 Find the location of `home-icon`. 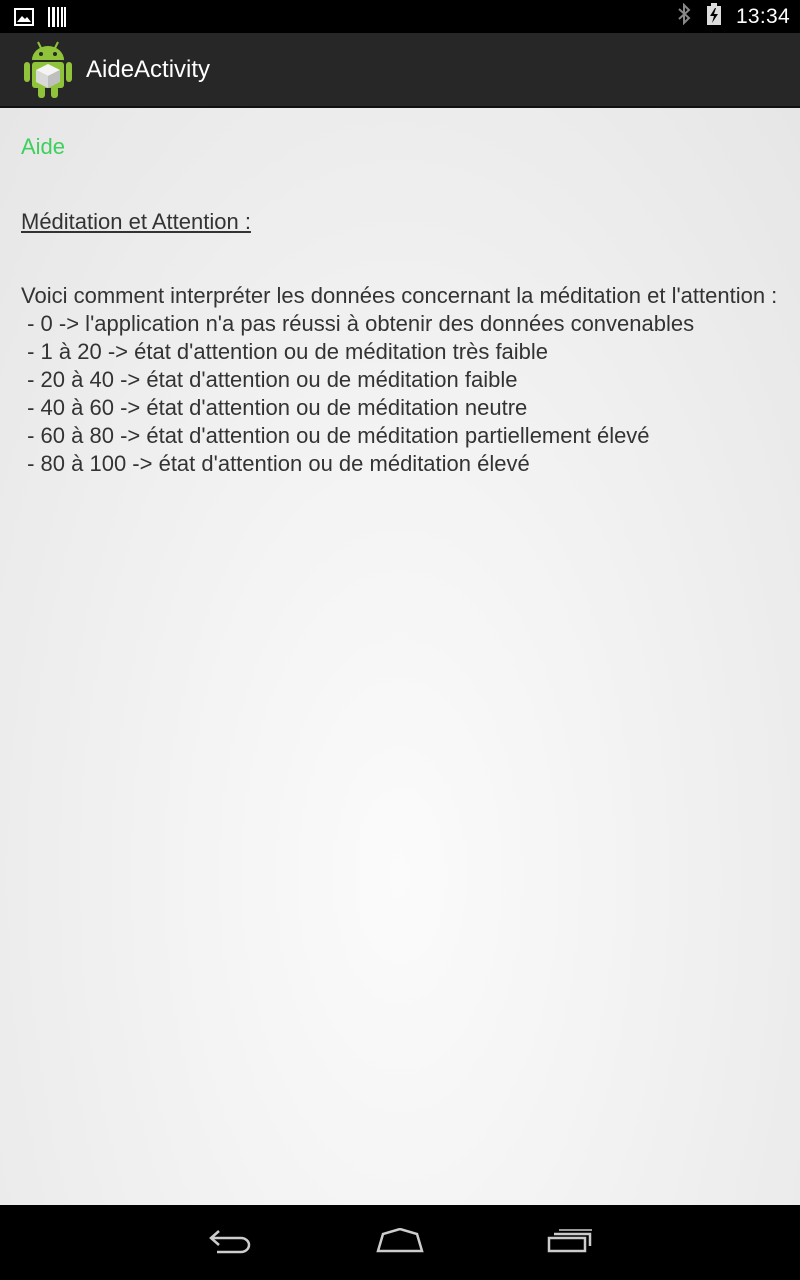

home-icon is located at coordinates (400, 1243).